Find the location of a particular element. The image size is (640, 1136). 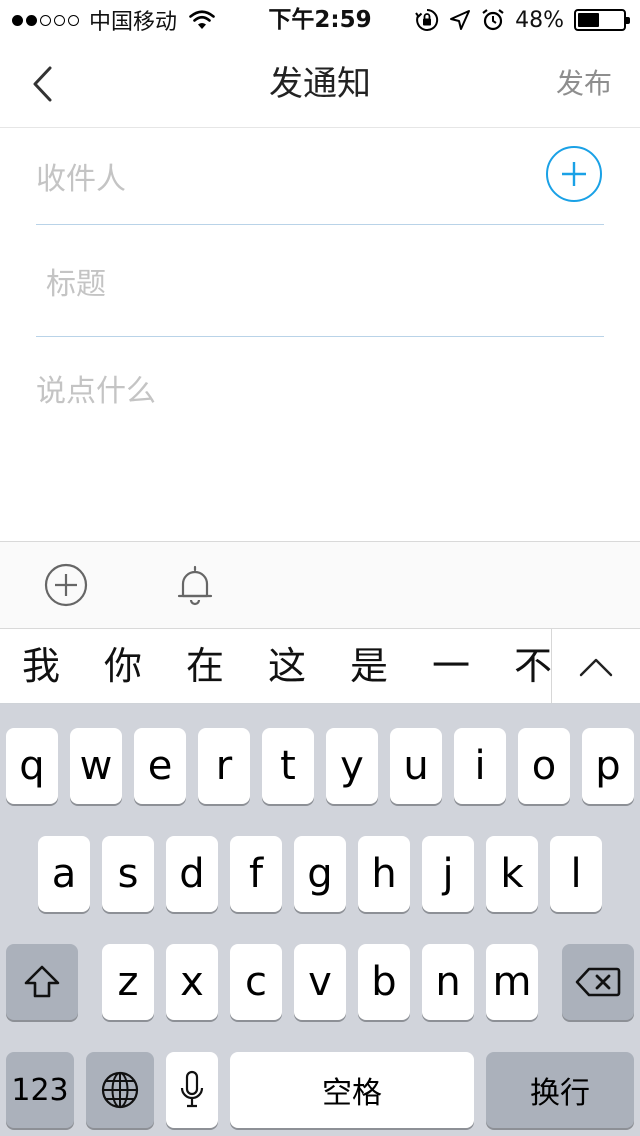

plus-icon is located at coordinates (574, 174).